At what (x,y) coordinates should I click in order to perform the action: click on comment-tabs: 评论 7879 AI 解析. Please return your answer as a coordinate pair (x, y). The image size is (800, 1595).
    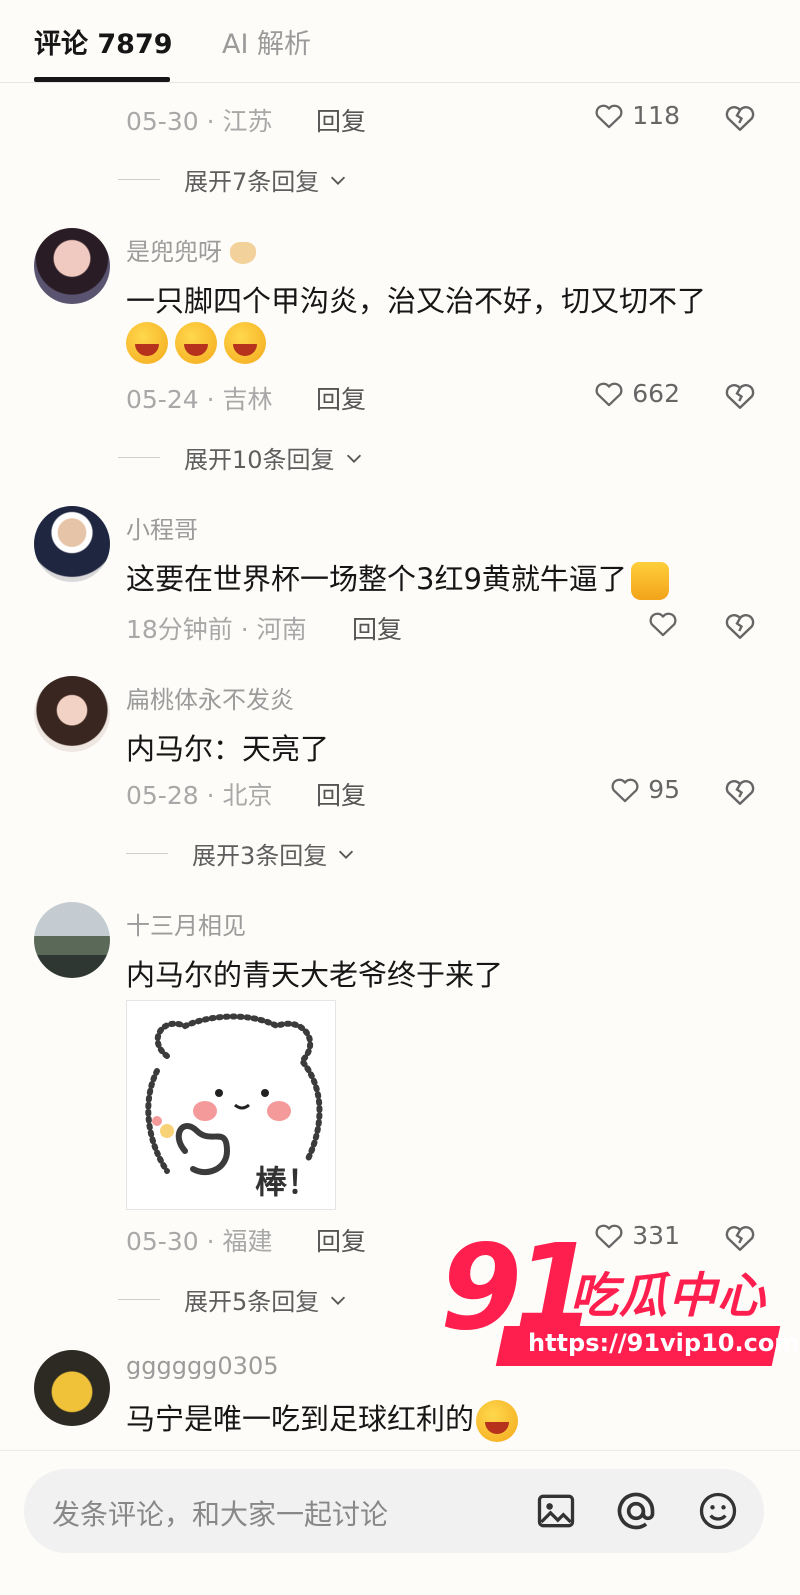
    Looking at the image, I should click on (400, 41).